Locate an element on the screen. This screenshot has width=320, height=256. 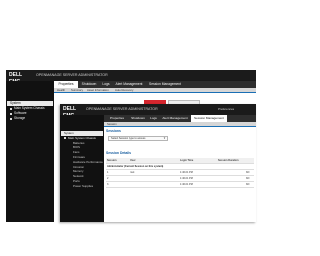
tree-item-label: Storage is located at coordinates (20, 118).